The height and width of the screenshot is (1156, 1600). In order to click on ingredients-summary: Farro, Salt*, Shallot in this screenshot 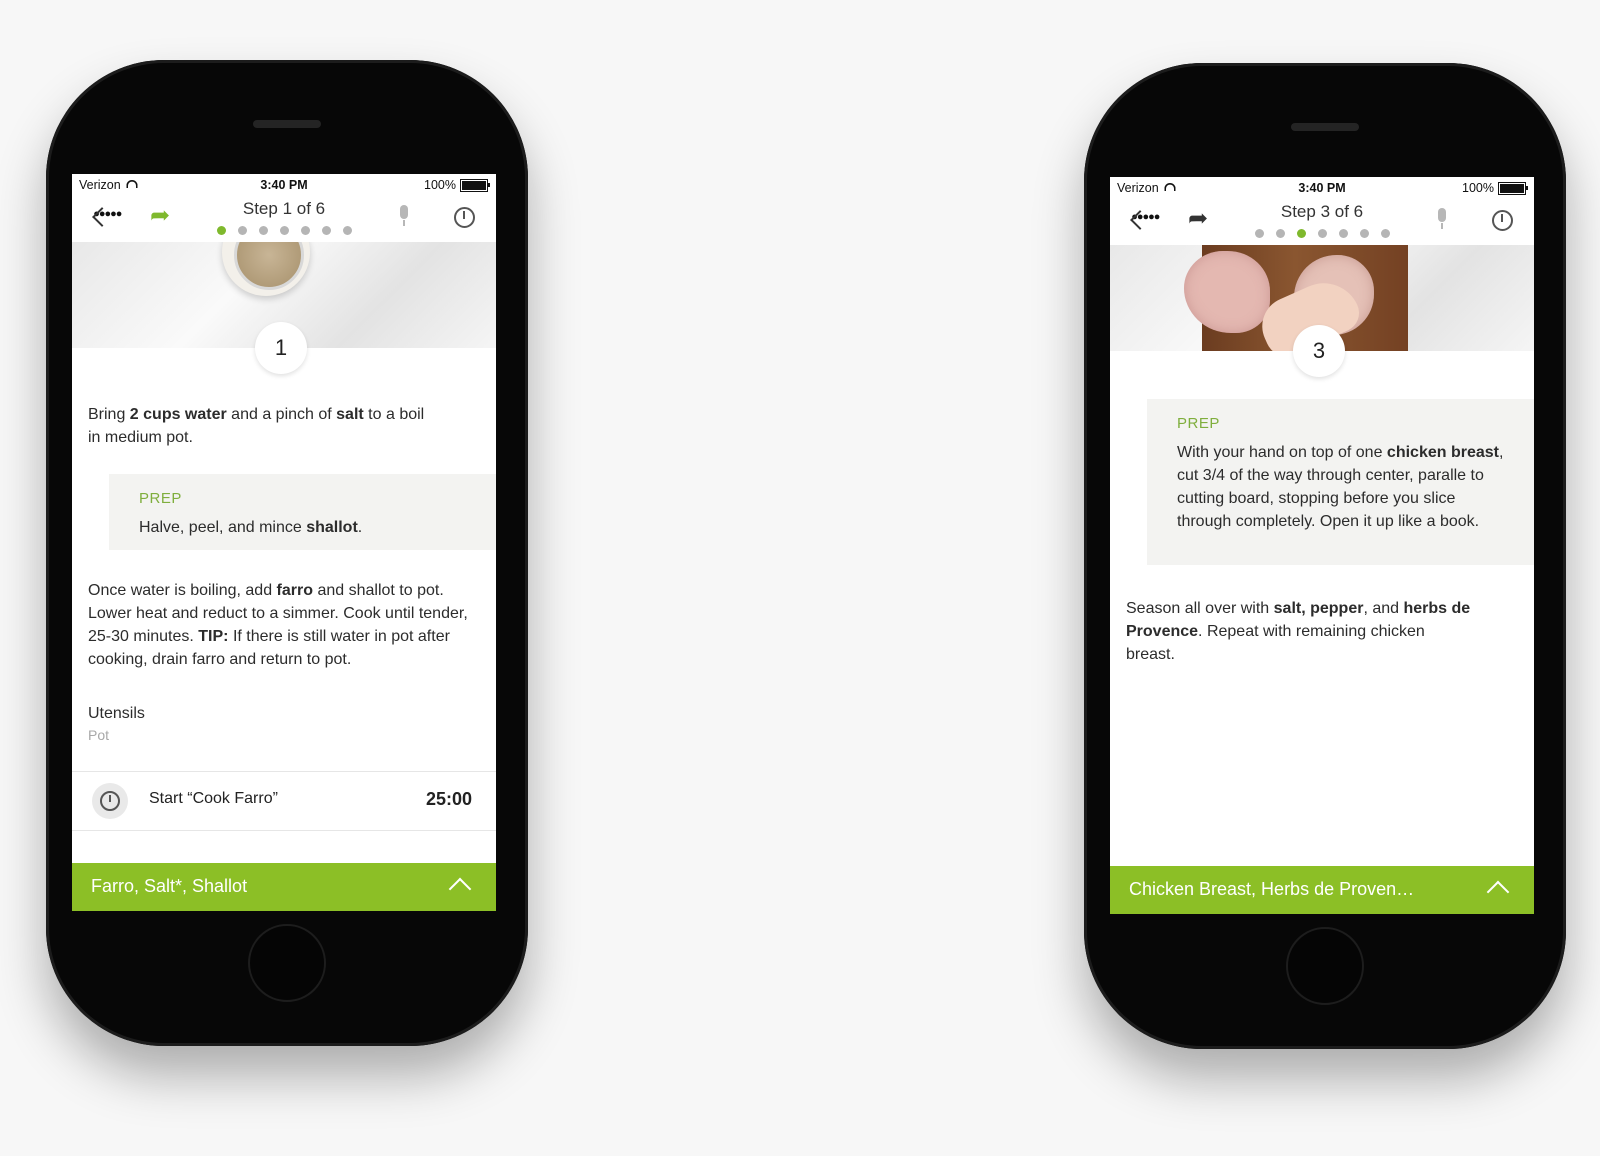, I will do `click(169, 886)`.